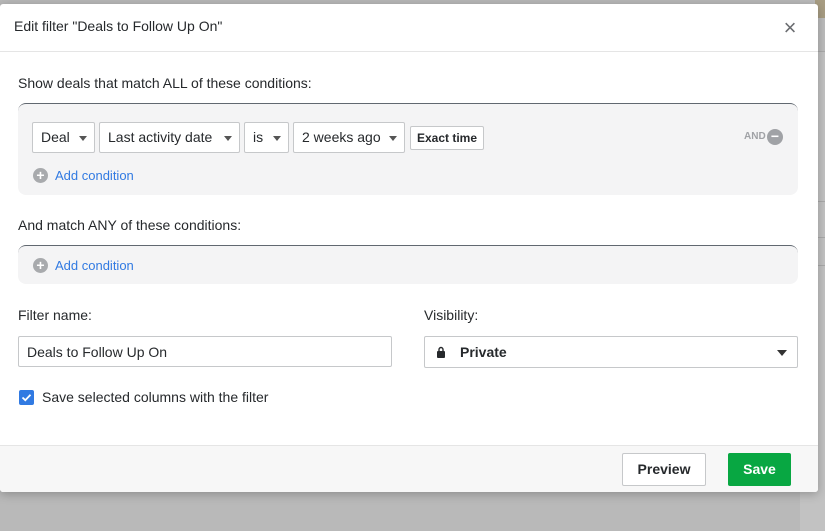 Image resolution: width=825 pixels, height=531 pixels. I want to click on filter-name-input, so click(205, 351).